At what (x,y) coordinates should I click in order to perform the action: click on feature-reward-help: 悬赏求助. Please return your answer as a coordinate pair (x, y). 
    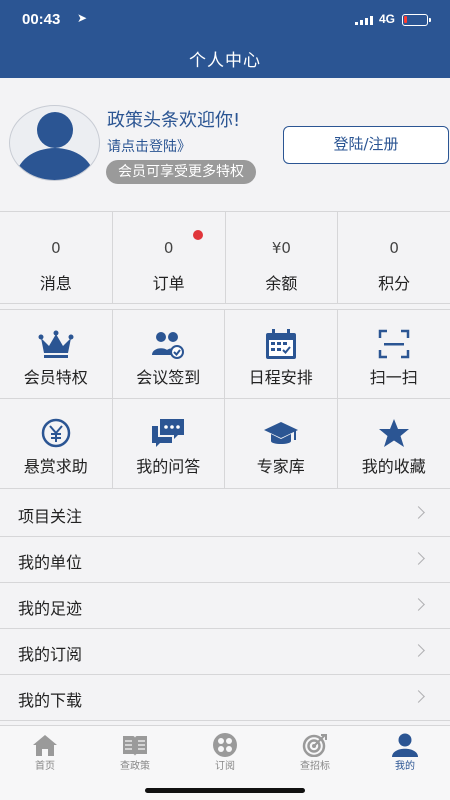
    Looking at the image, I should click on (56, 443).